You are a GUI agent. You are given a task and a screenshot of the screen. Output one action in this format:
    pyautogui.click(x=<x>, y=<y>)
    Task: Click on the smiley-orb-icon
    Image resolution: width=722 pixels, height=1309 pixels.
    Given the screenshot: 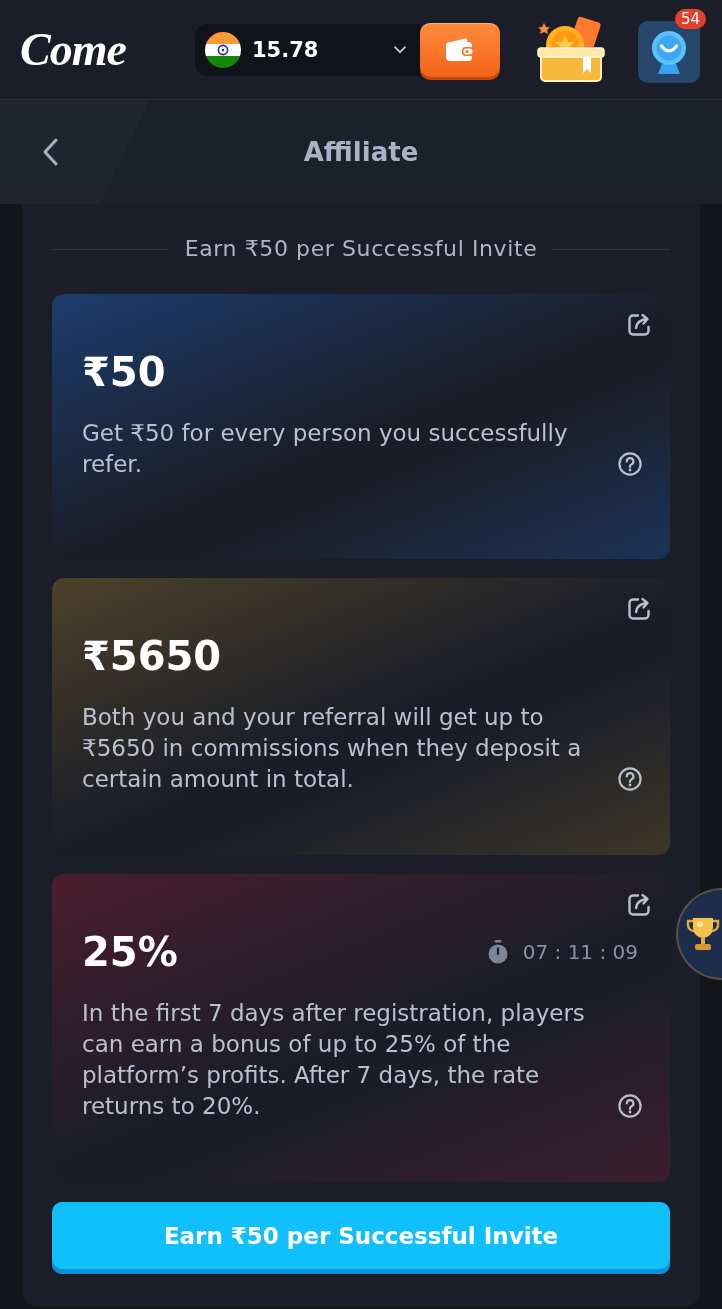 What is the action you would take?
    pyautogui.click(x=669, y=51)
    